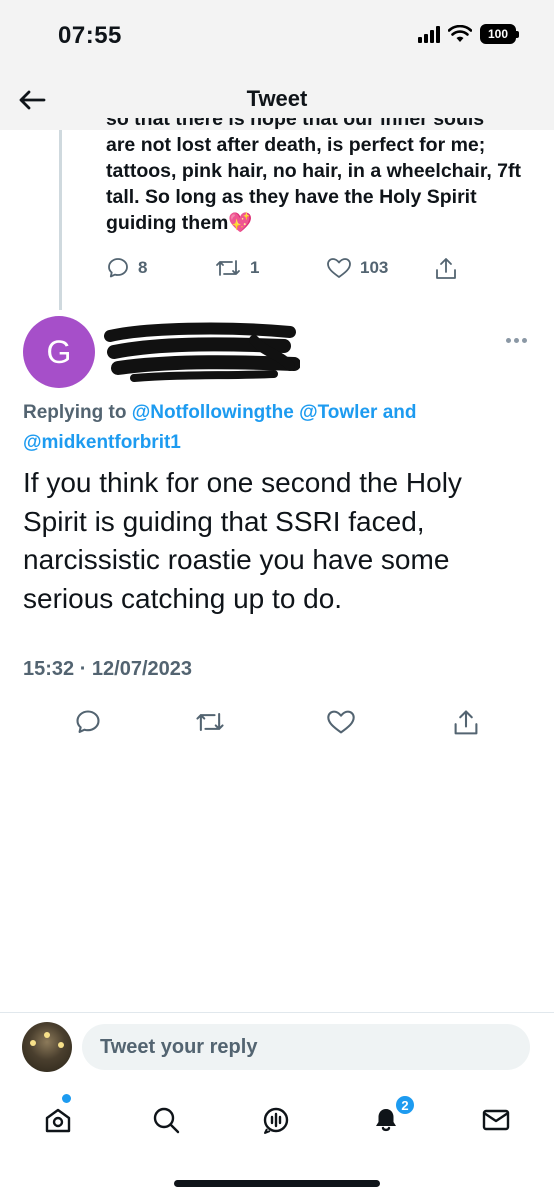 The image size is (554, 1200). I want to click on share-button, so click(466, 725).